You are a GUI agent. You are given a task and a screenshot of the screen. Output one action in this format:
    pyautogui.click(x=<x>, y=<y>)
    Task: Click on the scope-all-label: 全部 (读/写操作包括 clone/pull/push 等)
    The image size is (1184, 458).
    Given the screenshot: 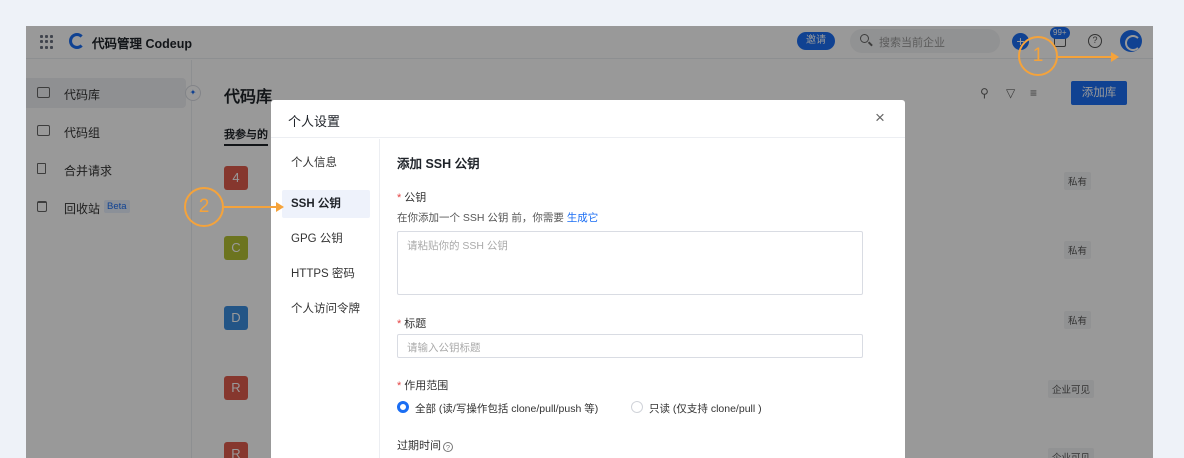 What is the action you would take?
    pyautogui.click(x=506, y=408)
    